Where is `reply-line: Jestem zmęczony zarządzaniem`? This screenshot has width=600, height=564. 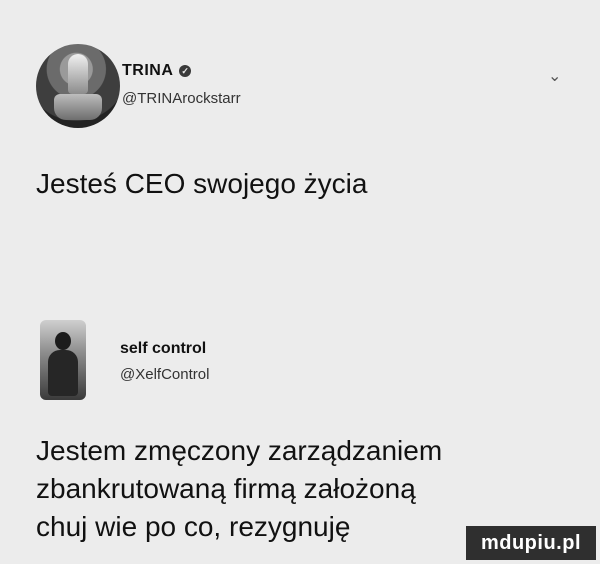 reply-line: Jestem zmęczony zarządzaniem is located at coordinates (239, 450).